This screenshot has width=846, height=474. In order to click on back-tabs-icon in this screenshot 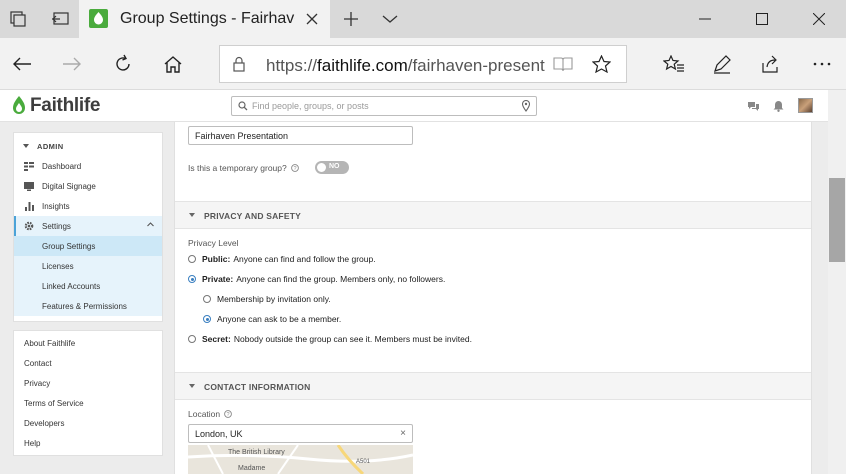, I will do `click(60, 19)`.